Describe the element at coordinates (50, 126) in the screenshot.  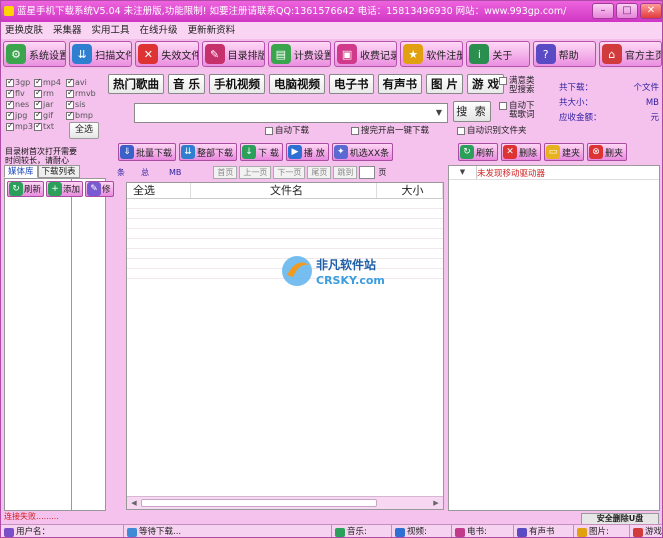
I see `filetype-txt: txt` at that location.